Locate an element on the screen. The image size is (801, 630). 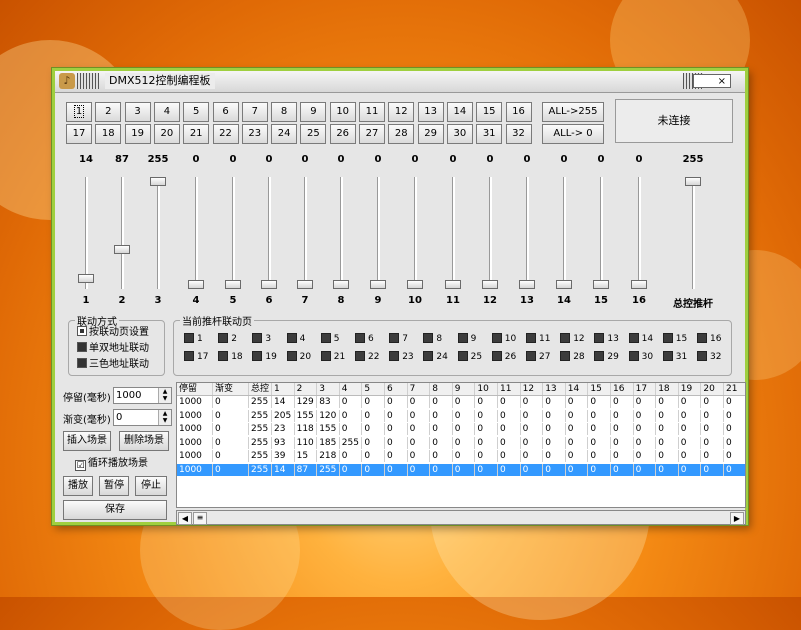
channel-button: 24 is located at coordinates (284, 134).